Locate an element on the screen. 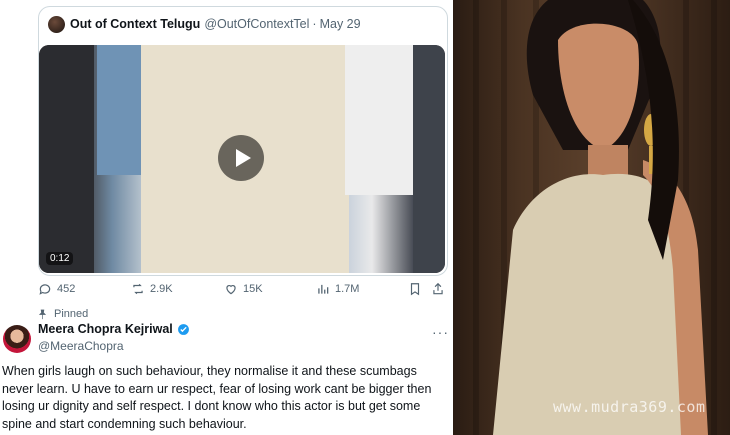 This screenshot has width=730, height=435. reply-button: 452 is located at coordinates (56, 289).